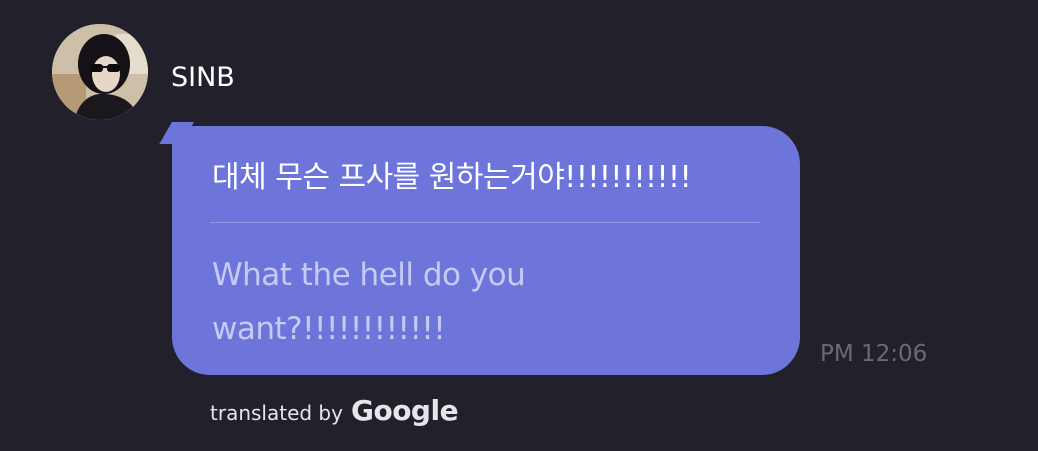 Image resolution: width=1038 pixels, height=451 pixels. I want to click on message-timestamp: PM 12:06, so click(874, 354).